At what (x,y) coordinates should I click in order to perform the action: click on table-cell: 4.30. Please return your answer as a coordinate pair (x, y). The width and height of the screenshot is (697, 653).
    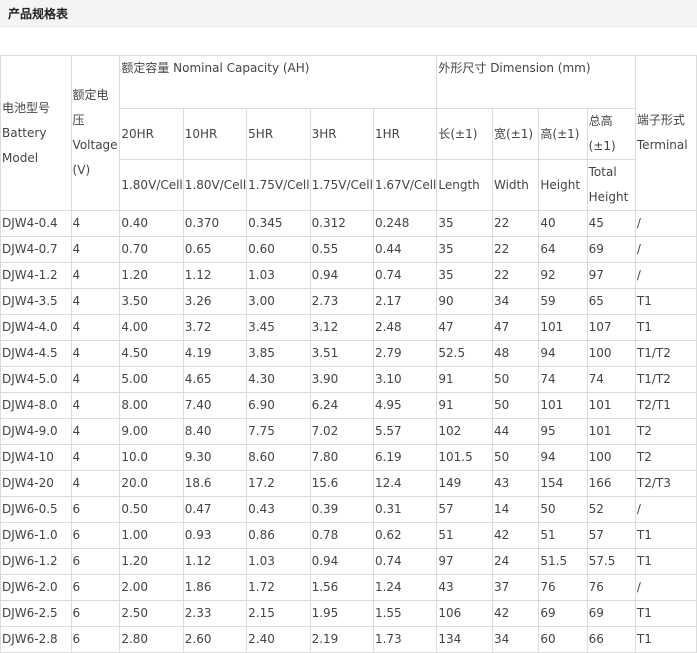
    Looking at the image, I should click on (278, 379).